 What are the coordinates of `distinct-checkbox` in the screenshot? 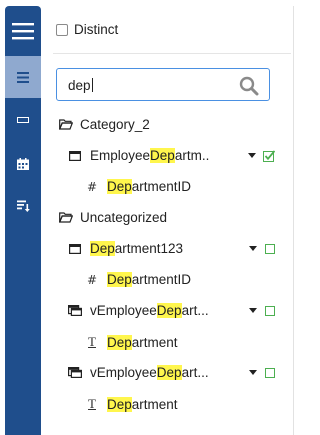 It's located at (62, 29).